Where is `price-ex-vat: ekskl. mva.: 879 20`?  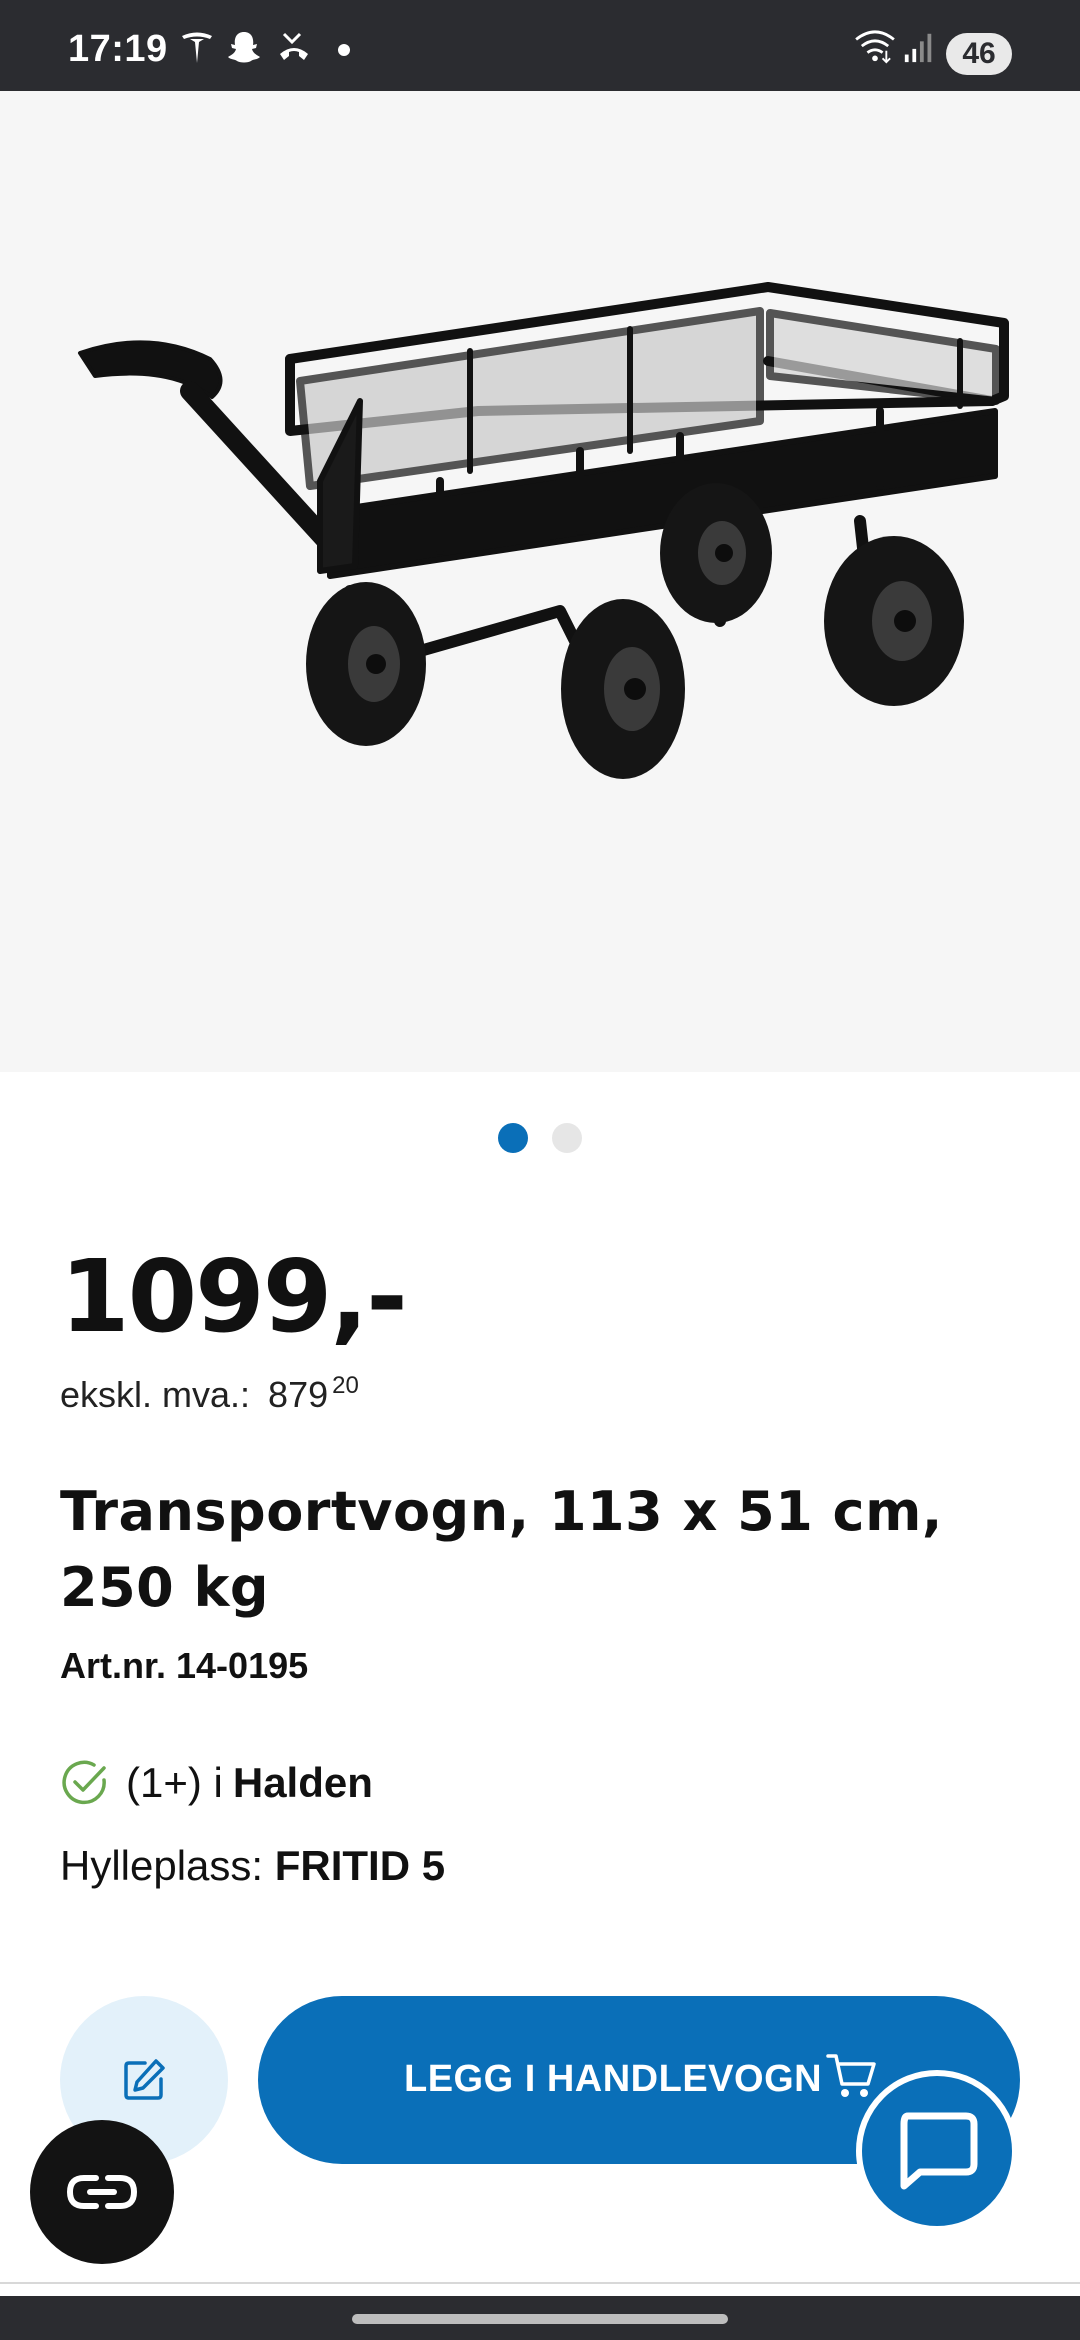 price-ex-vat: ekskl. mva.: 879 20 is located at coordinates (209, 1394).